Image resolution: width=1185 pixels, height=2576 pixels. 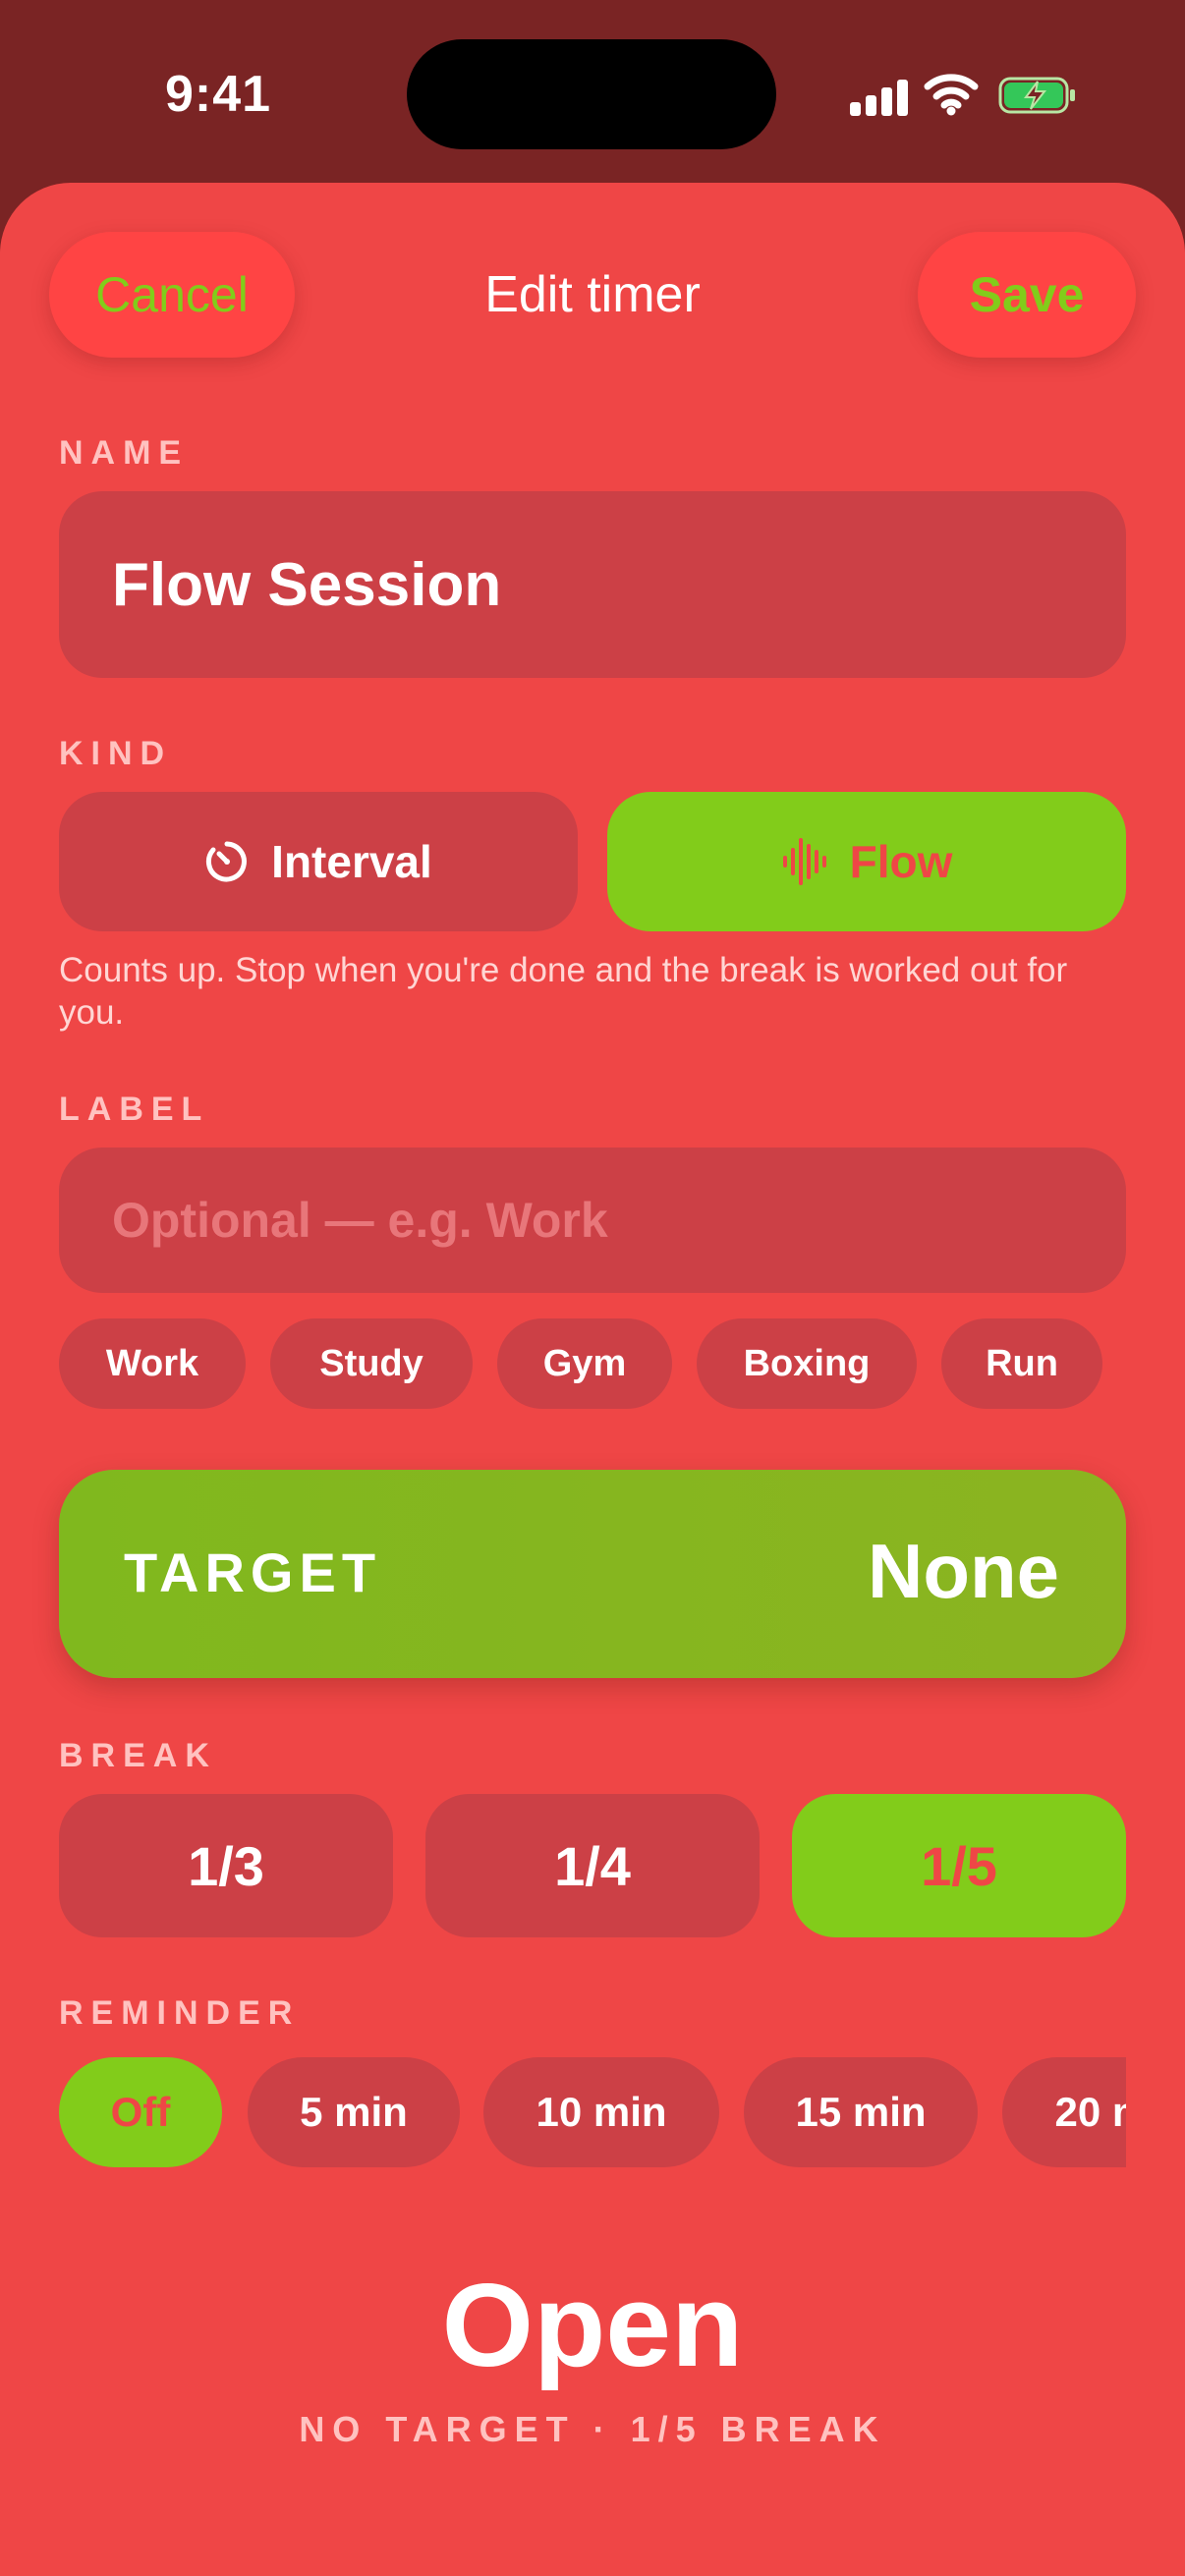 What do you see at coordinates (592, 1865) in the screenshot?
I see `break-option-1-4: 1/4` at bounding box center [592, 1865].